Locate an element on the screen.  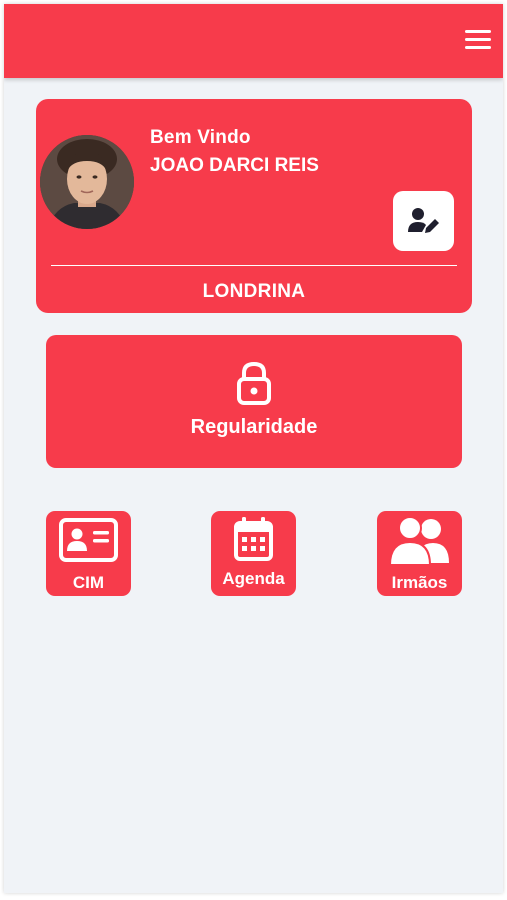
user-name: JOAO DARCI REIS is located at coordinates (234, 165).